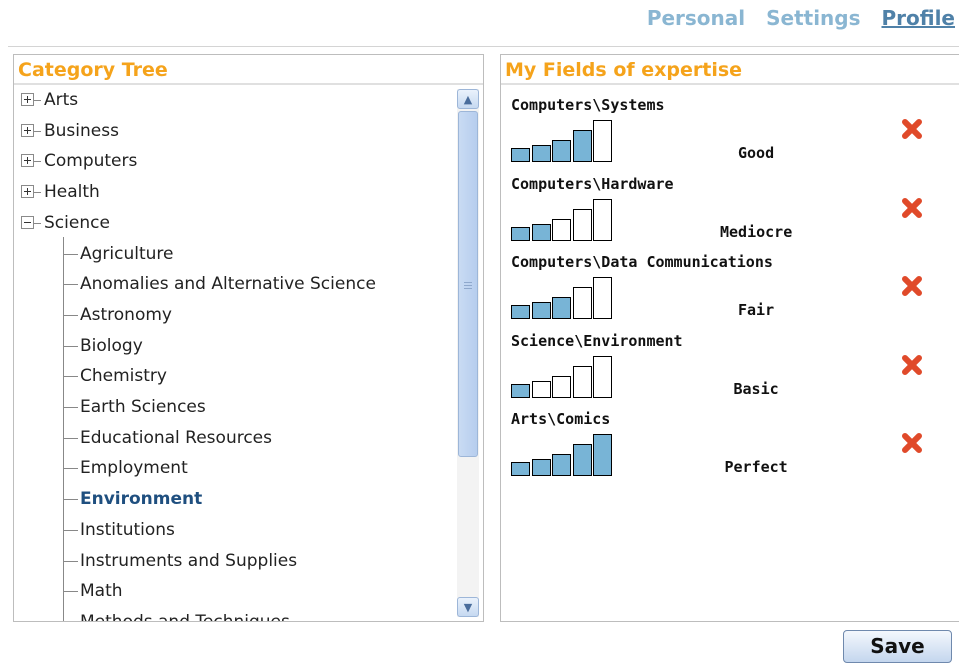  I want to click on tree-child-node: Earth Sciences, so click(234, 407).